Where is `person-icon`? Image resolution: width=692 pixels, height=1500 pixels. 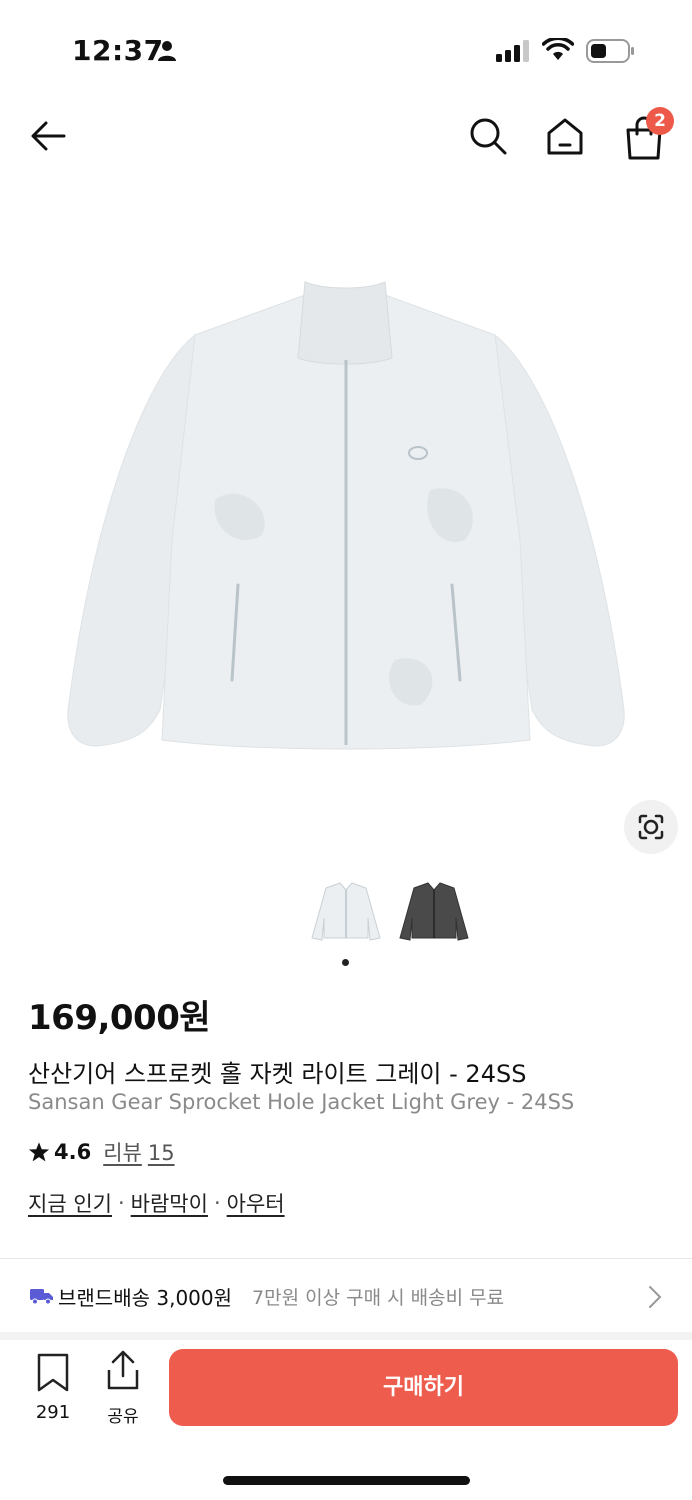 person-icon is located at coordinates (167, 53).